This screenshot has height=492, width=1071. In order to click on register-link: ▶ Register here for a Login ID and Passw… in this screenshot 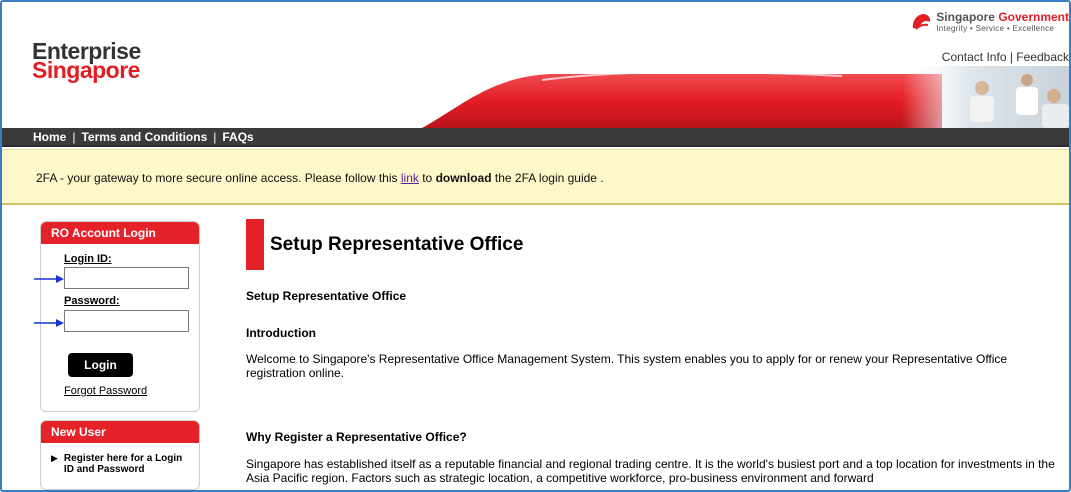, I will do `click(117, 464)`.